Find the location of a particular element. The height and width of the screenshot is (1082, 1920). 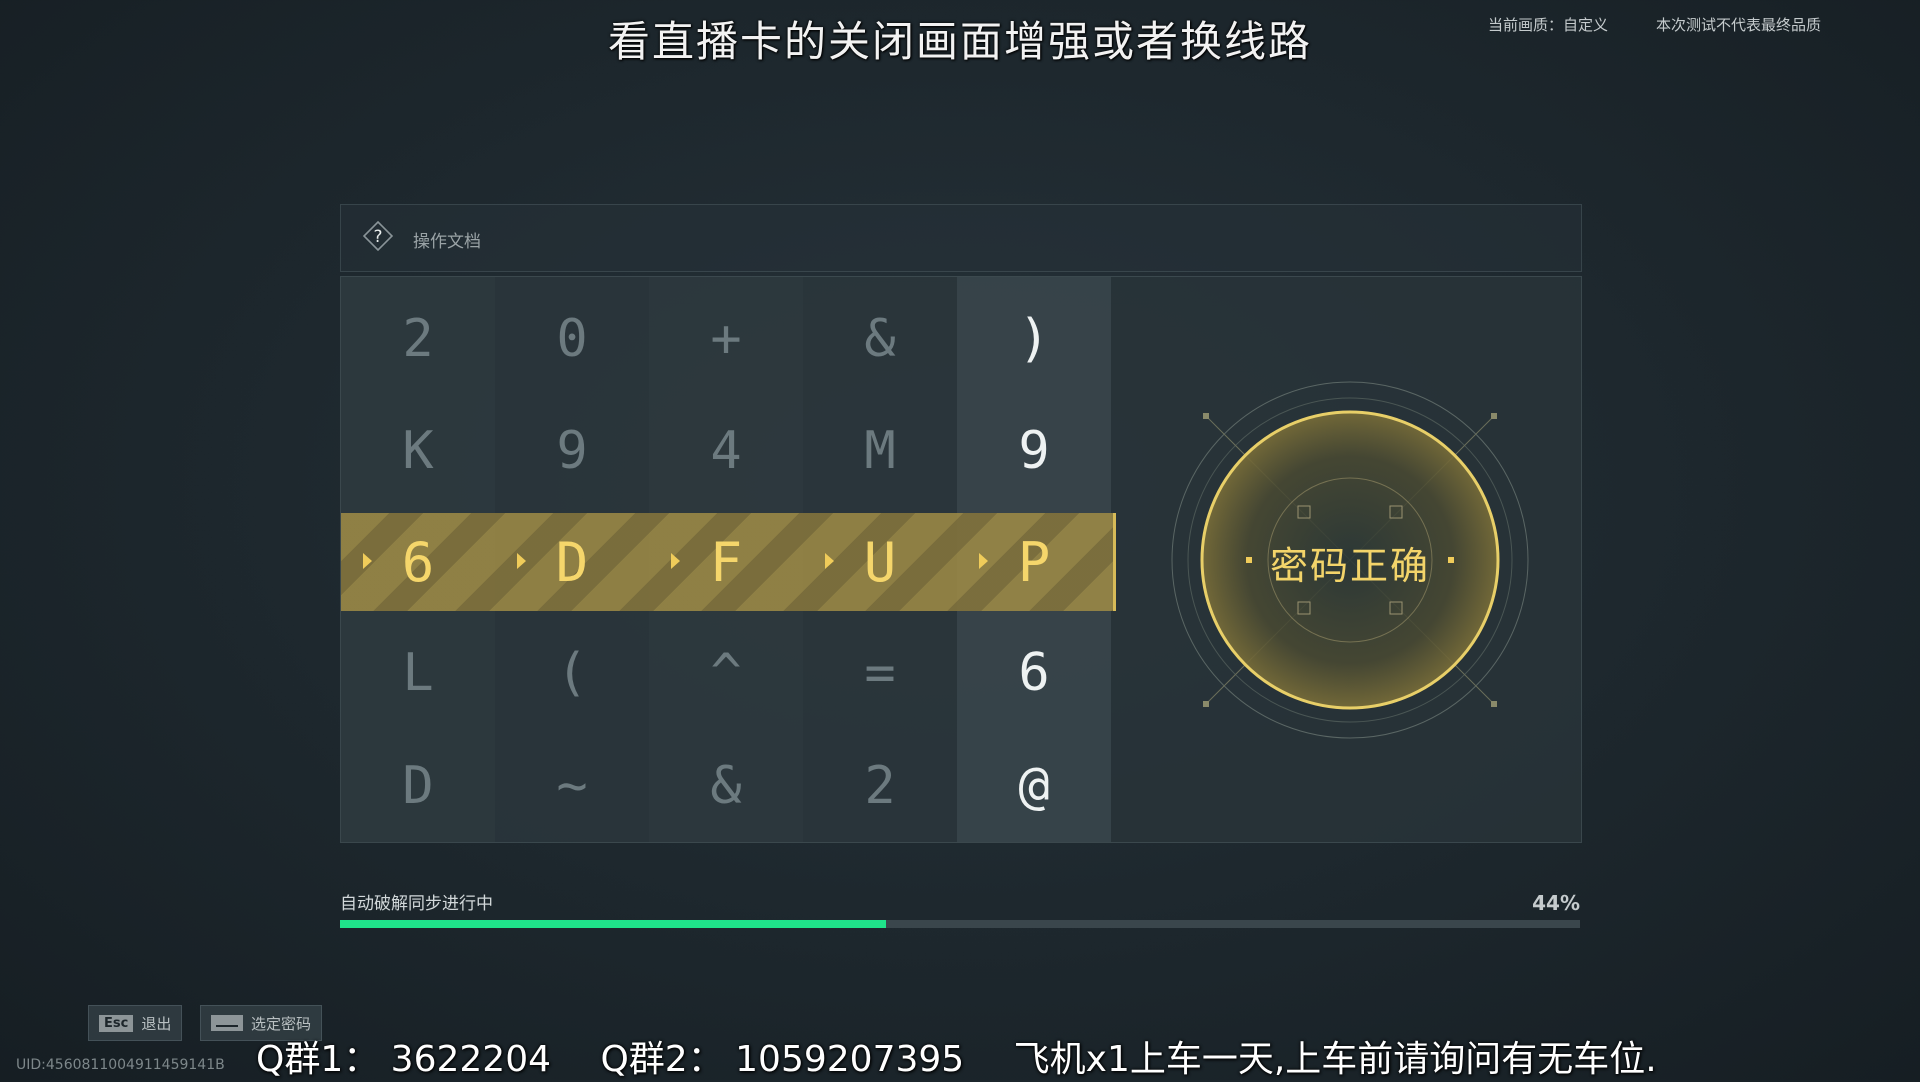

grid-cell: 0 is located at coordinates (572, 339).